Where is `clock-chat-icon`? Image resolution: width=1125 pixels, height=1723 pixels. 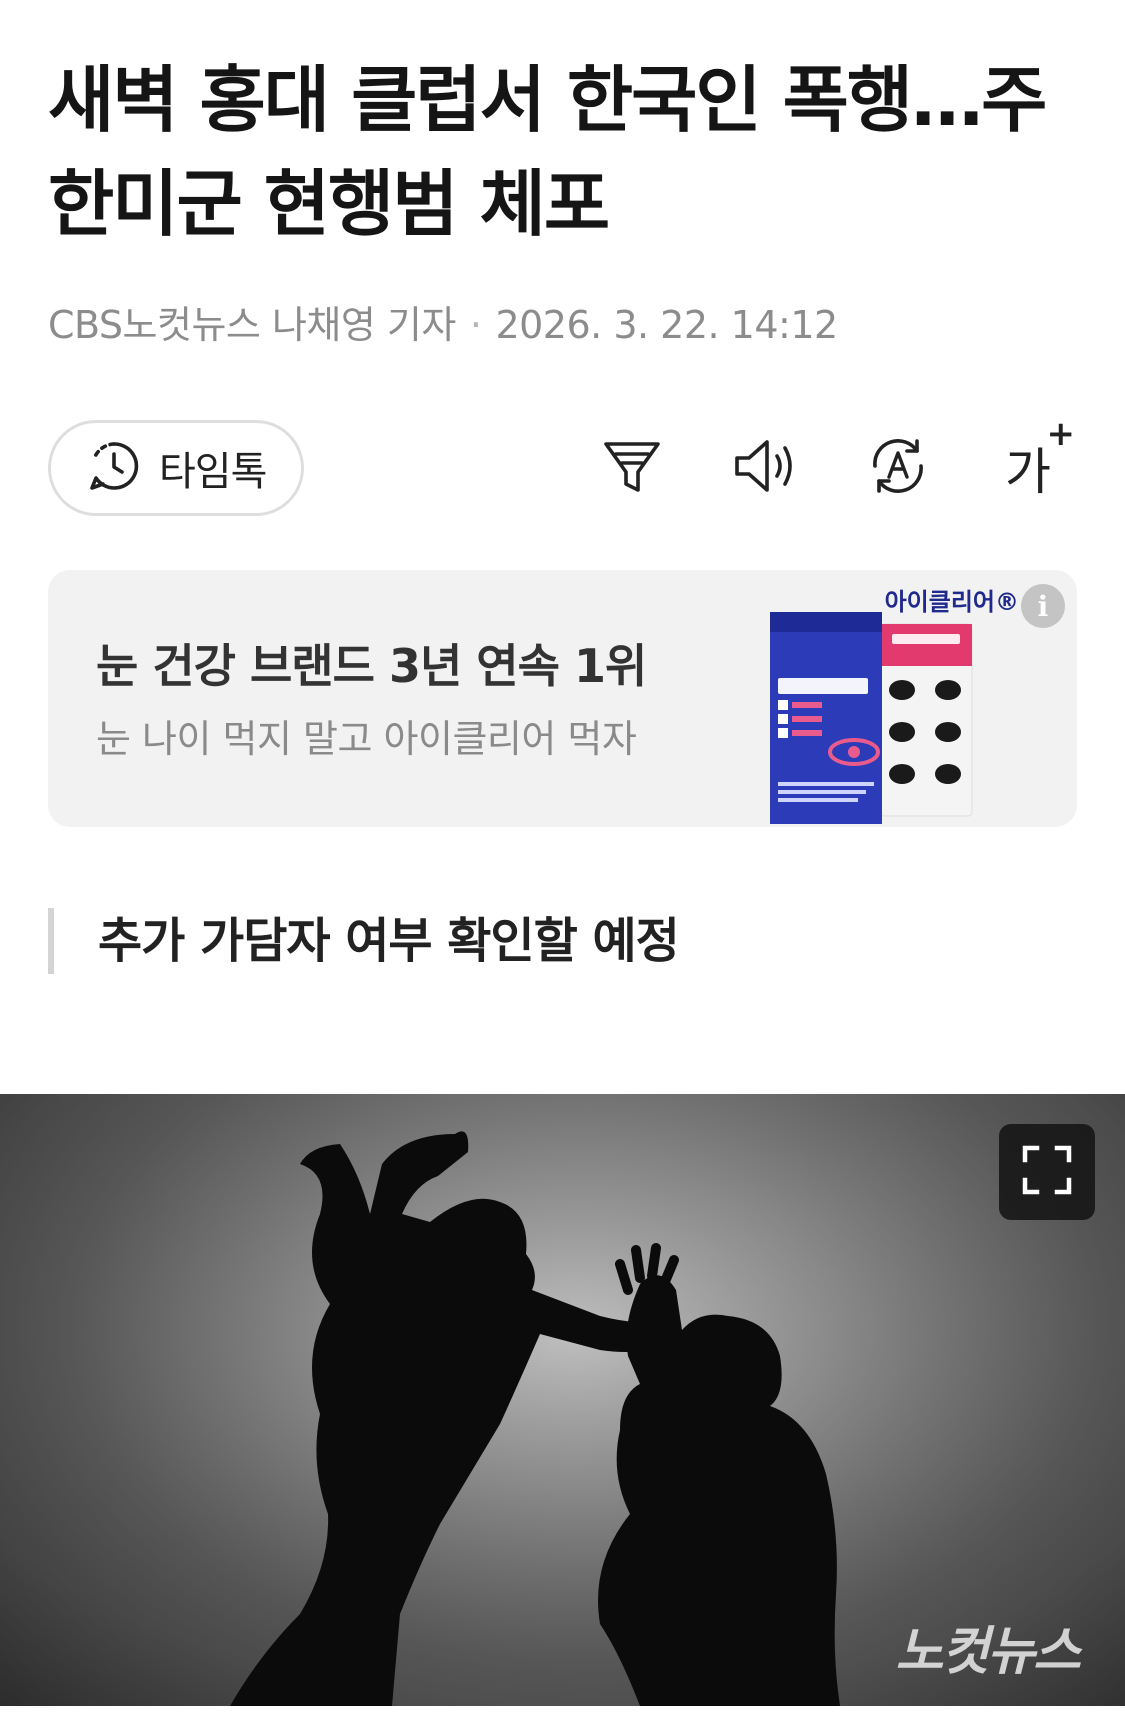
clock-chat-icon is located at coordinates (114, 468).